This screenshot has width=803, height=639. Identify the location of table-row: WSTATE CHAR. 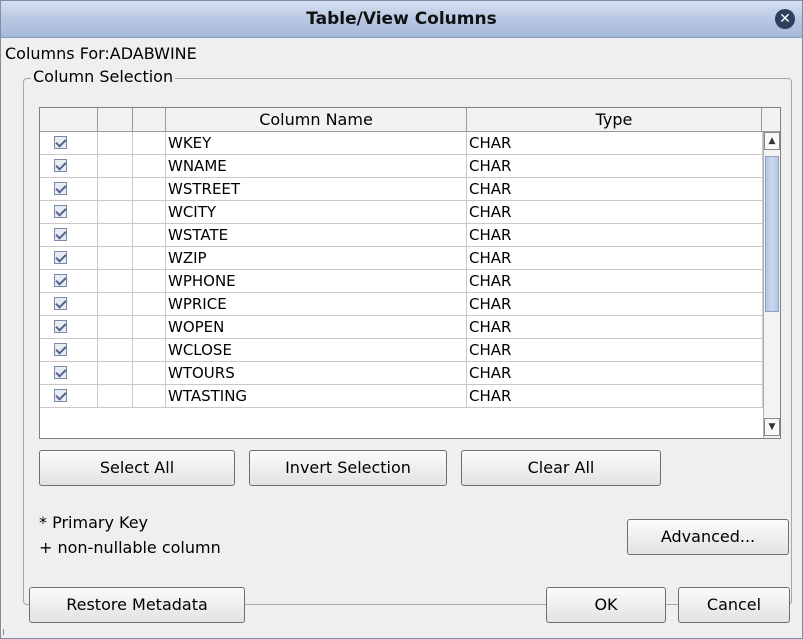
(401, 235).